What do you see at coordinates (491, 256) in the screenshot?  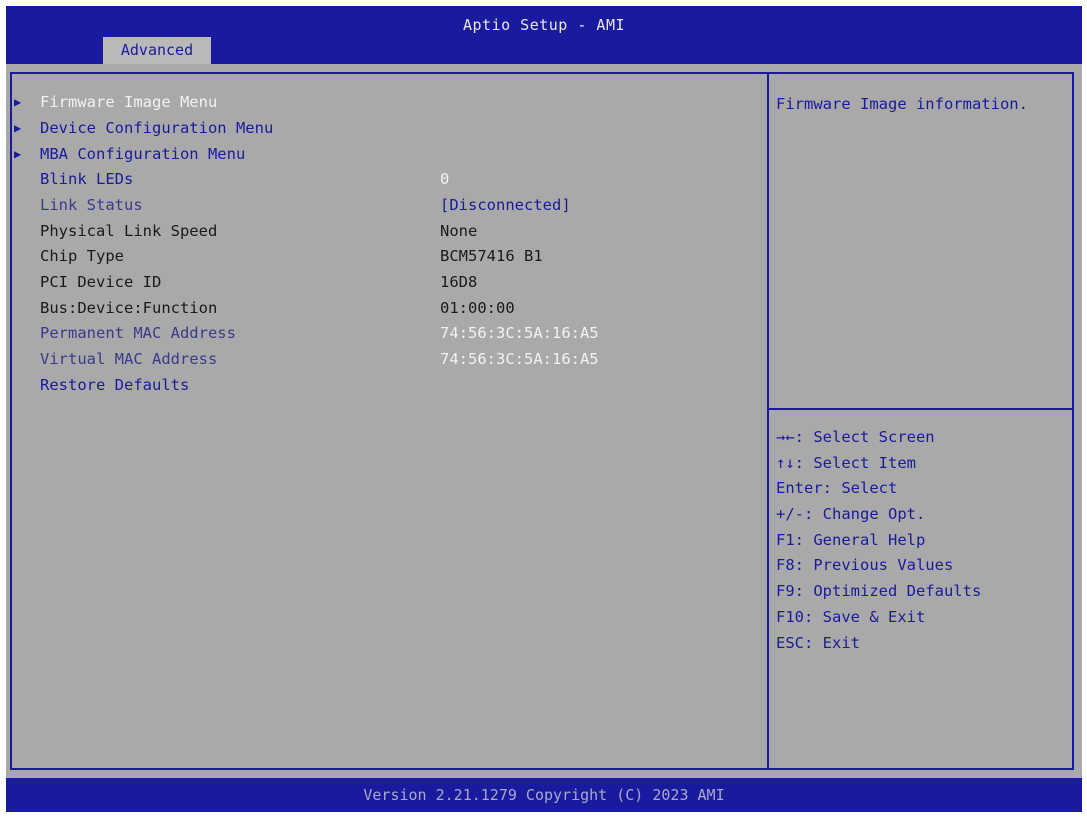 I see `setting-value: BCM57416 B1` at bounding box center [491, 256].